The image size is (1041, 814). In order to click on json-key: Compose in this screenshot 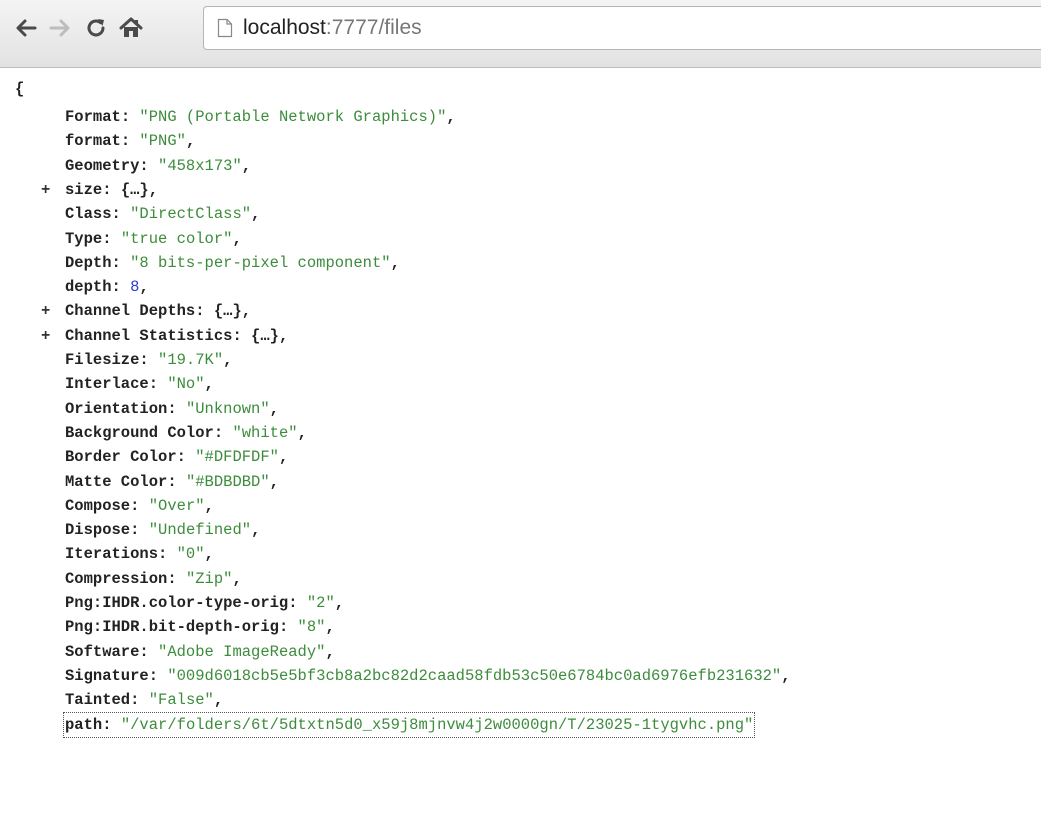, I will do `click(98, 505)`.